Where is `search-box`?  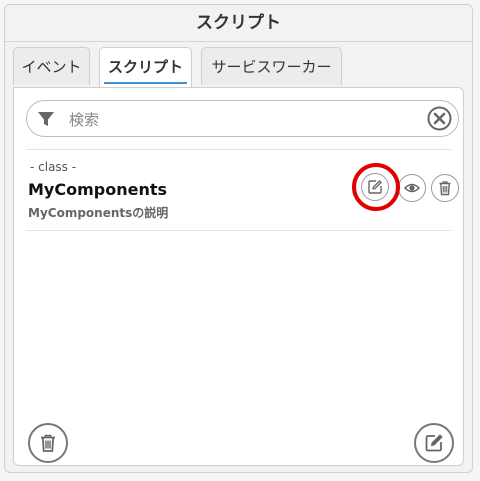 search-box is located at coordinates (242, 118).